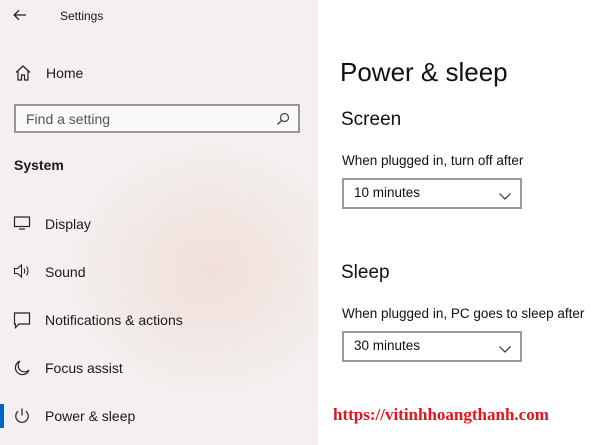 Image resolution: width=593 pixels, height=445 pixels. I want to click on home-icon, so click(23, 75).